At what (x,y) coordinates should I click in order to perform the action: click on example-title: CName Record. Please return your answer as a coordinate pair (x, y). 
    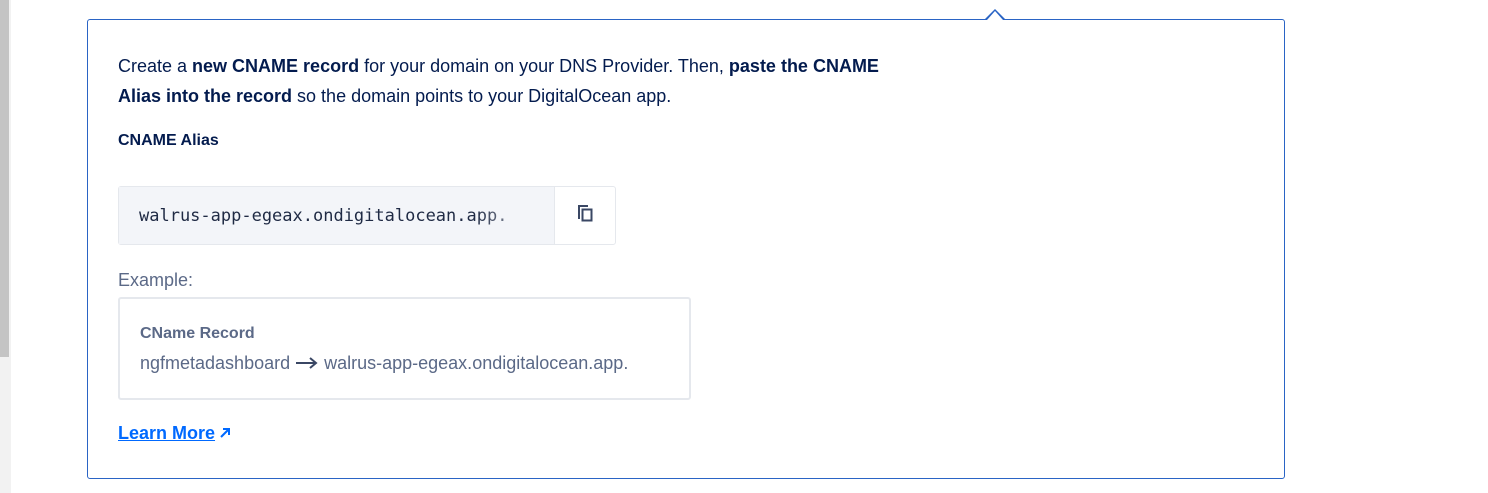
    Looking at the image, I should click on (197, 333).